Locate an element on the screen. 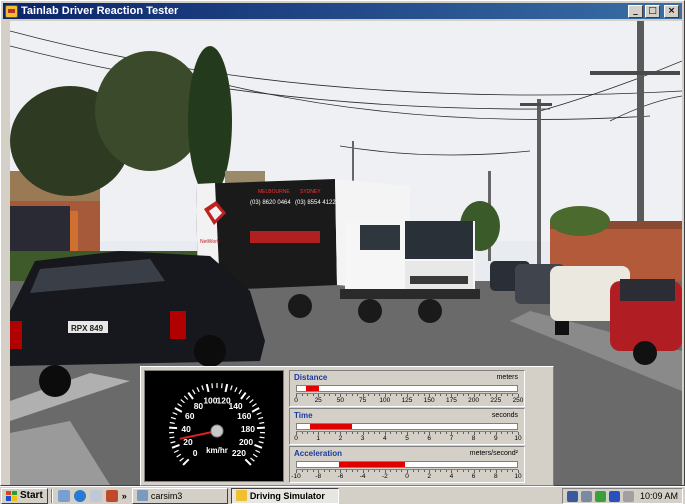 Image resolution: width=685 pixels, height=504 pixels. meter-tick-label: 6 is located at coordinates (429, 438).